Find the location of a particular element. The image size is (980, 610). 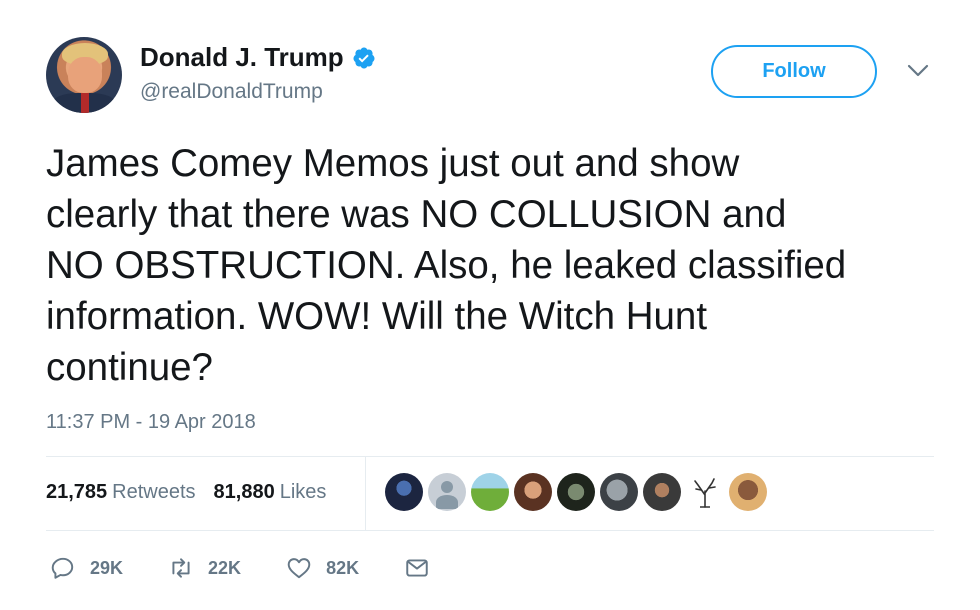

reply-count: 29K is located at coordinates (107, 567).